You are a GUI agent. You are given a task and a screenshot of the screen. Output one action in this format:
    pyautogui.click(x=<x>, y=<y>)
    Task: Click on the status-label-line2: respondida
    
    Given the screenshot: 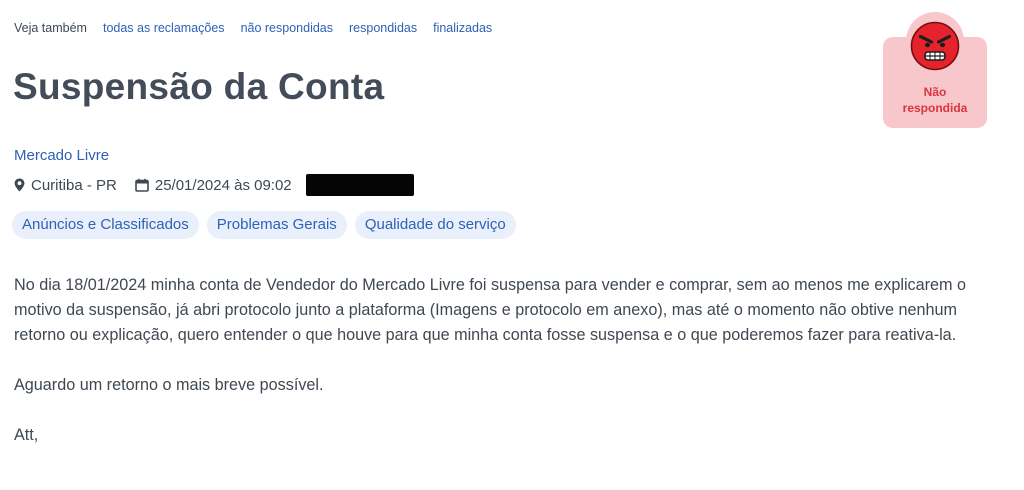 What is the action you would take?
    pyautogui.click(x=935, y=108)
    